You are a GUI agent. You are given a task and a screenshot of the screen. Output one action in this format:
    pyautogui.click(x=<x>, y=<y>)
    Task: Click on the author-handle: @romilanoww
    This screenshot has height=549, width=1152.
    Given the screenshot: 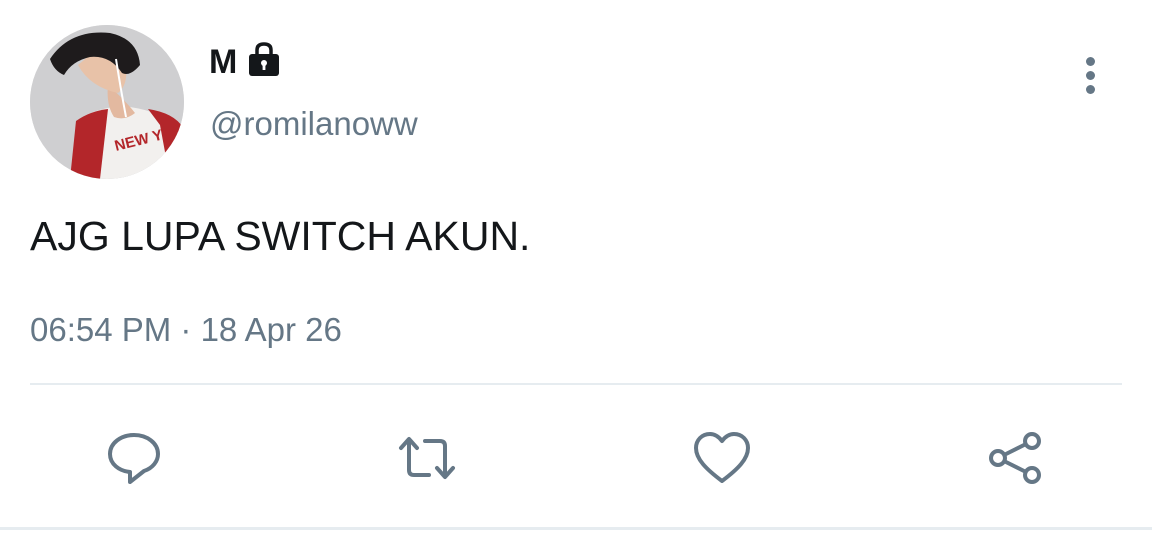 What is the action you would take?
    pyautogui.click(x=314, y=124)
    